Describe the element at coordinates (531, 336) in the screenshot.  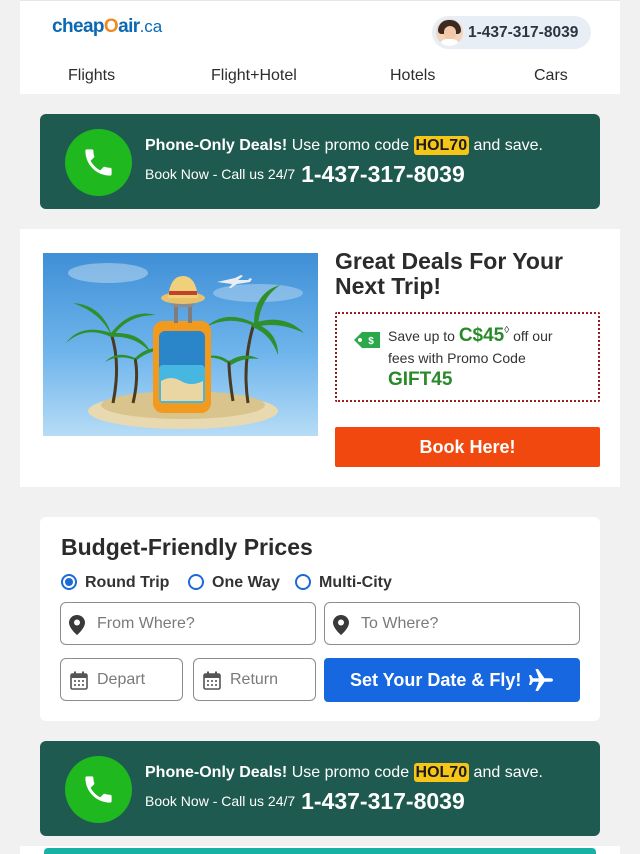
I see `save-suffix: off our` at that location.